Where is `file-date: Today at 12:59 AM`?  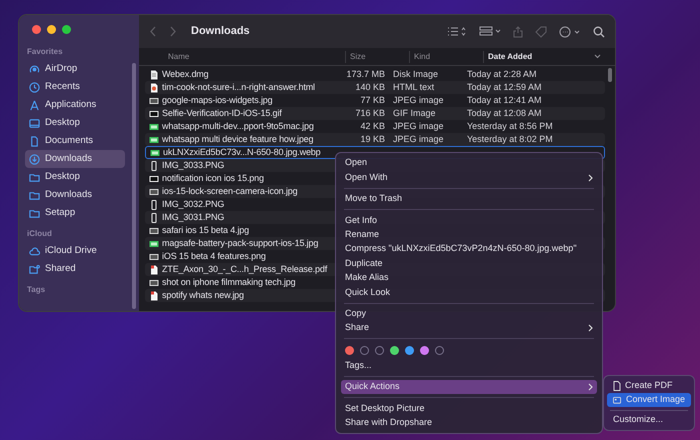 file-date: Today at 12:59 AM is located at coordinates (504, 87).